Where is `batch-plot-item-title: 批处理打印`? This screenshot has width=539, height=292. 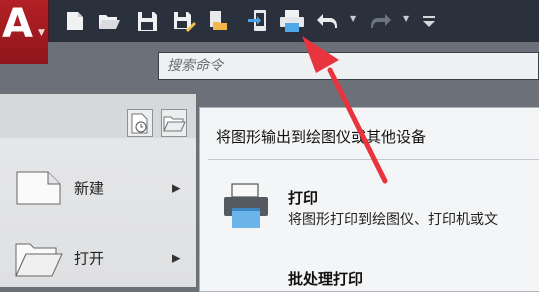
batch-plot-item-title: 批处理打印 is located at coordinates (325, 278).